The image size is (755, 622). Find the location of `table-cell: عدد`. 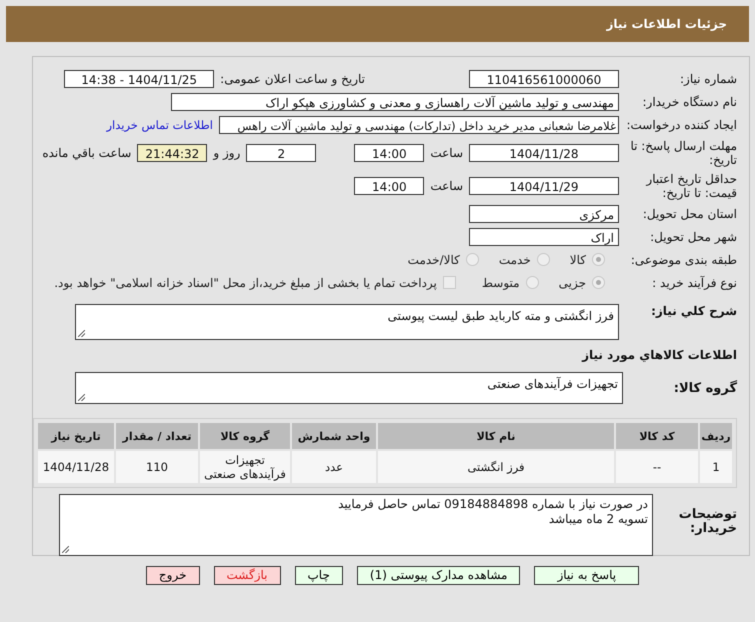

table-cell: عدد is located at coordinates (334, 467).